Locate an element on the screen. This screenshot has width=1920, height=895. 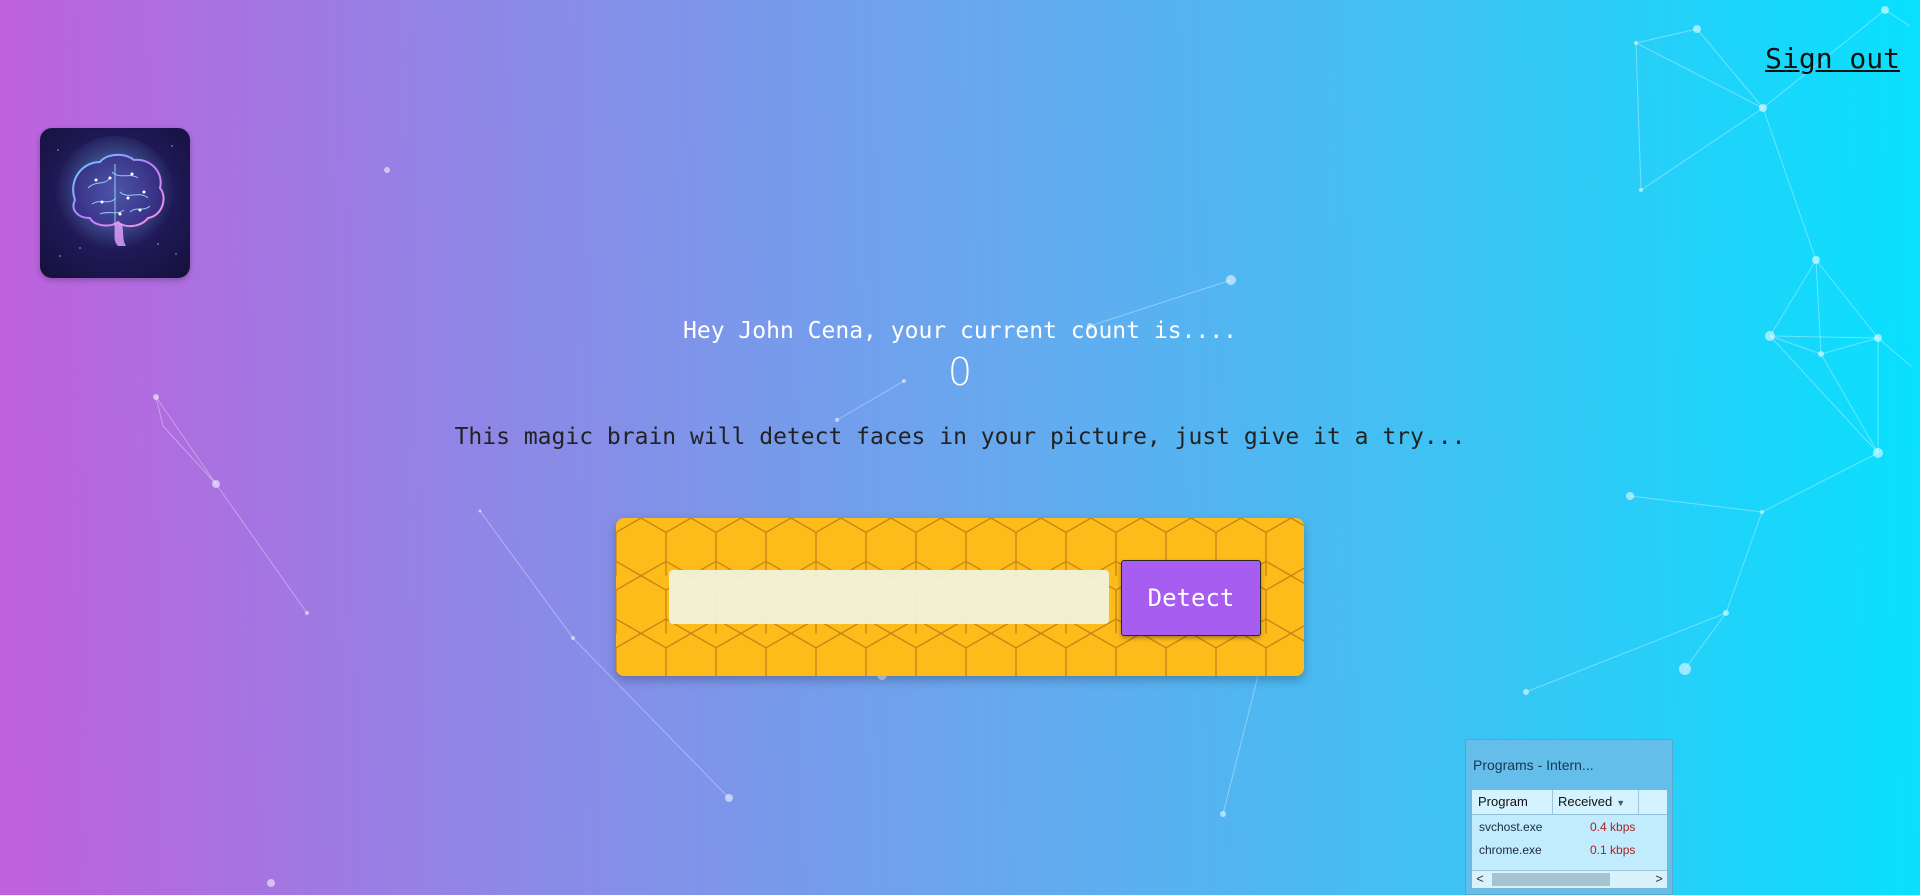
scroll-left-icon: < is located at coordinates (1480, 879).